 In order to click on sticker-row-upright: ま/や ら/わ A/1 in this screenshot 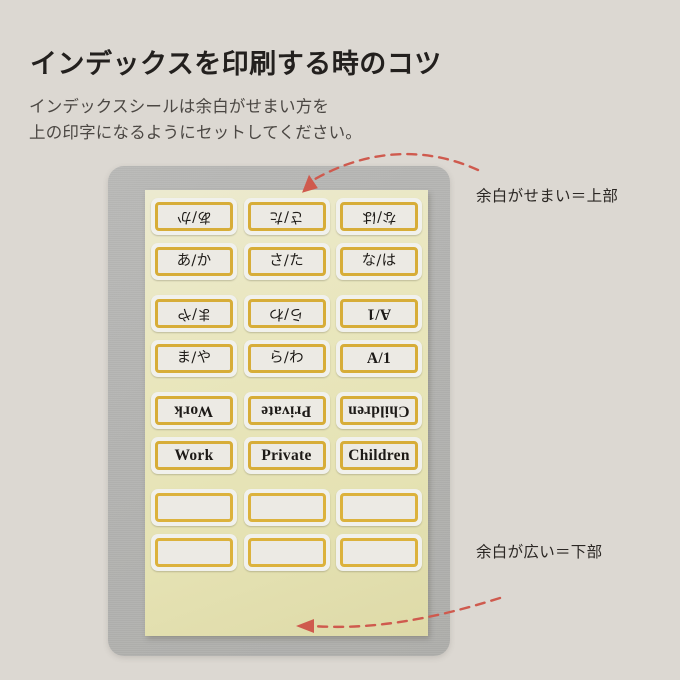, I will do `click(286, 358)`.